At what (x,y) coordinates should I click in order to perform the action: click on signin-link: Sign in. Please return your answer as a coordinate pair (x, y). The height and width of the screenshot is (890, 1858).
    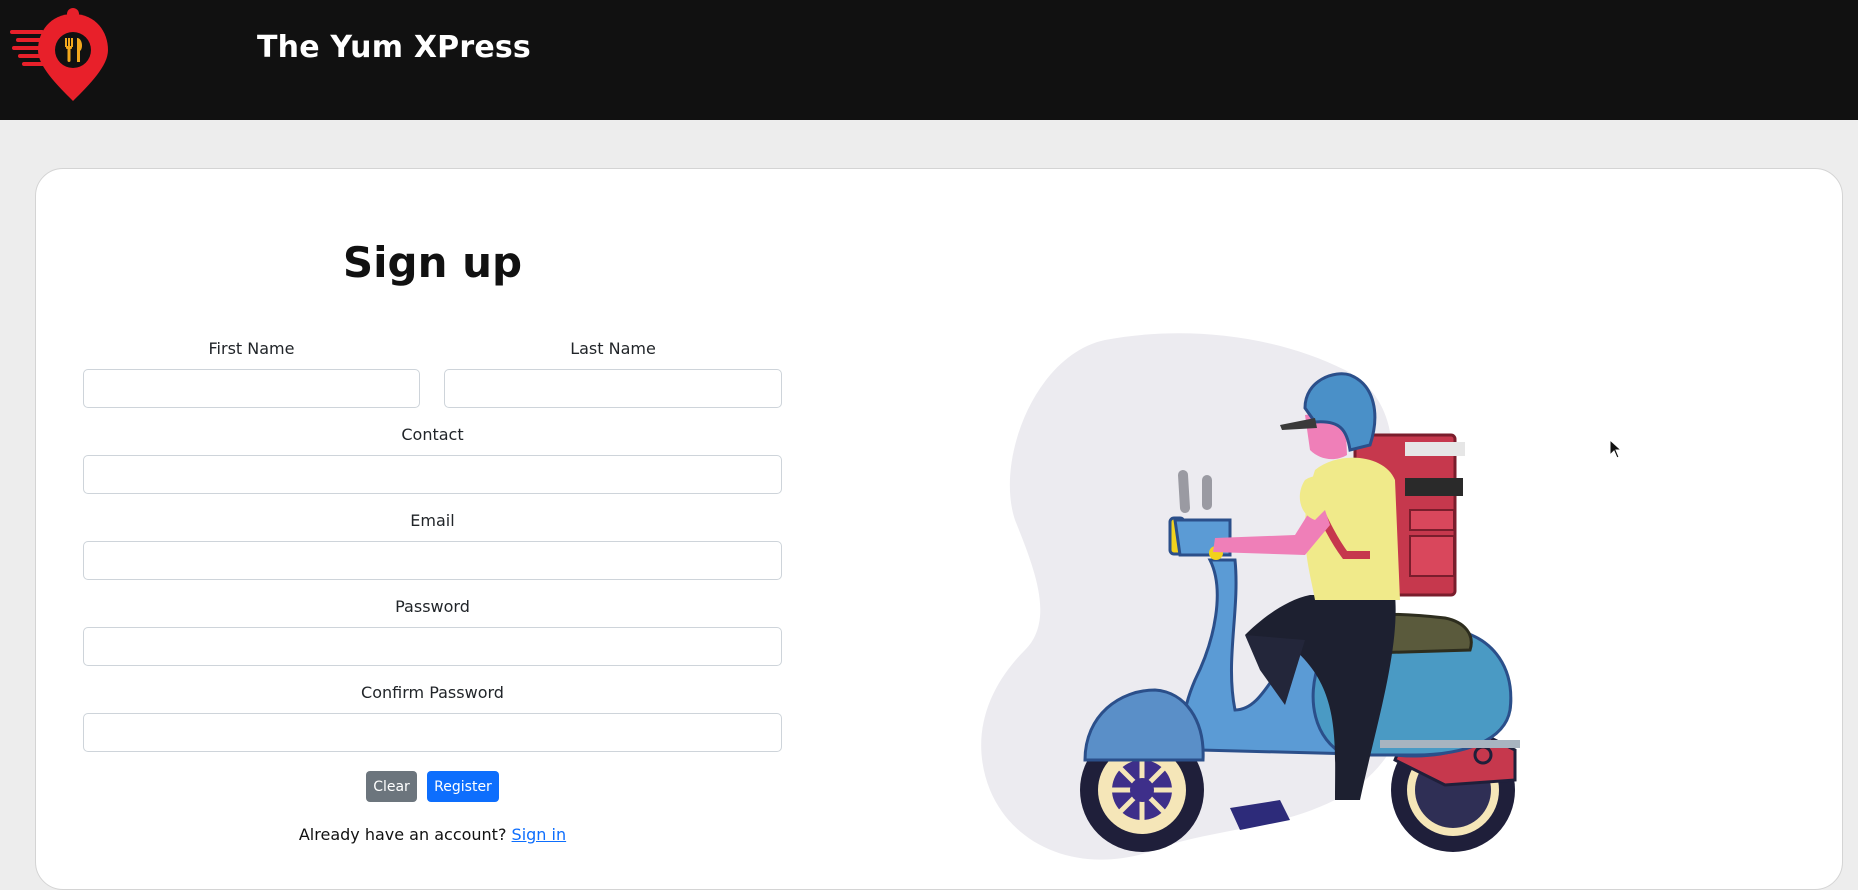
    Looking at the image, I should click on (539, 834).